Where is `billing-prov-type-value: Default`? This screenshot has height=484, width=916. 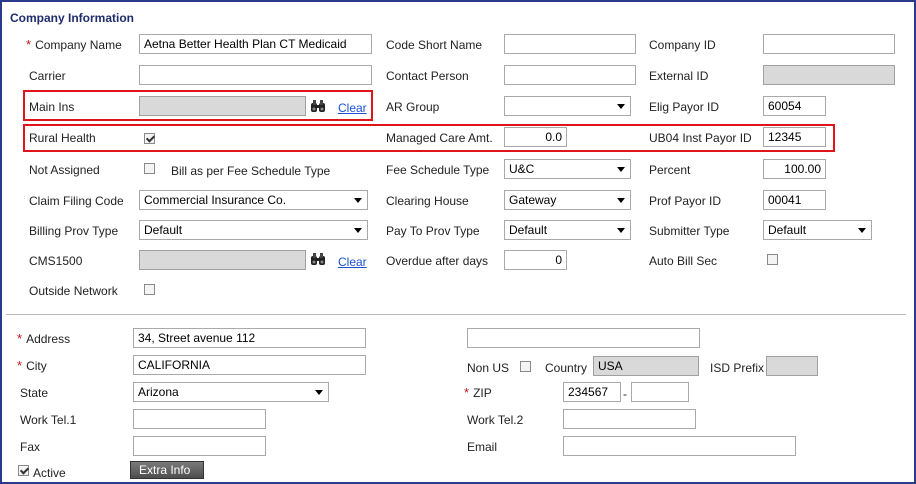
billing-prov-type-value: Default is located at coordinates (163, 230).